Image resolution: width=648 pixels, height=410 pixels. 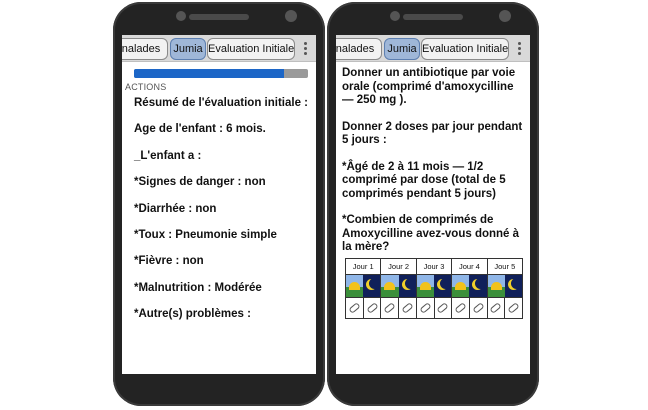 I want to click on progress-bar, so click(x=221, y=73).